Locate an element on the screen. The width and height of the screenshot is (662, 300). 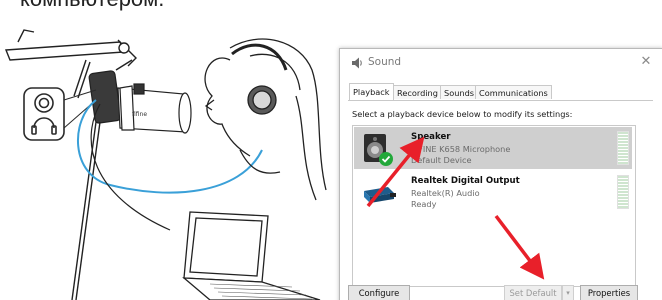
device-description: Realtek(R) Audio is located at coordinates (445, 193).